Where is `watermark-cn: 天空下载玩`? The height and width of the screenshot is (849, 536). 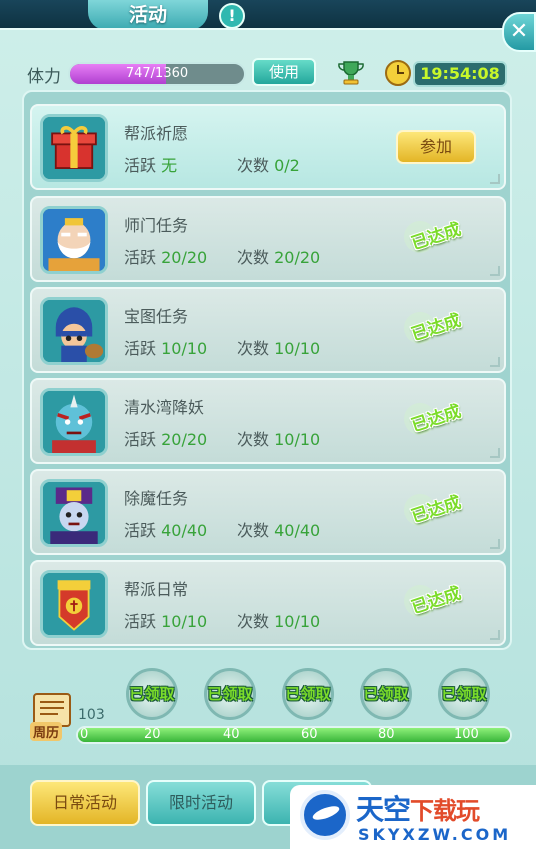 watermark-cn: 天空下载玩 is located at coordinates (418, 809).